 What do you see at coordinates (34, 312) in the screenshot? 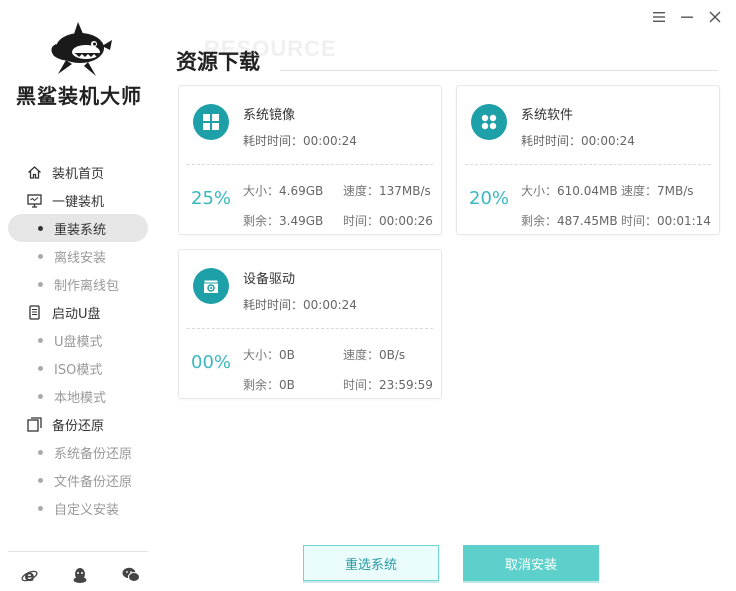
I see `usb-icon` at bounding box center [34, 312].